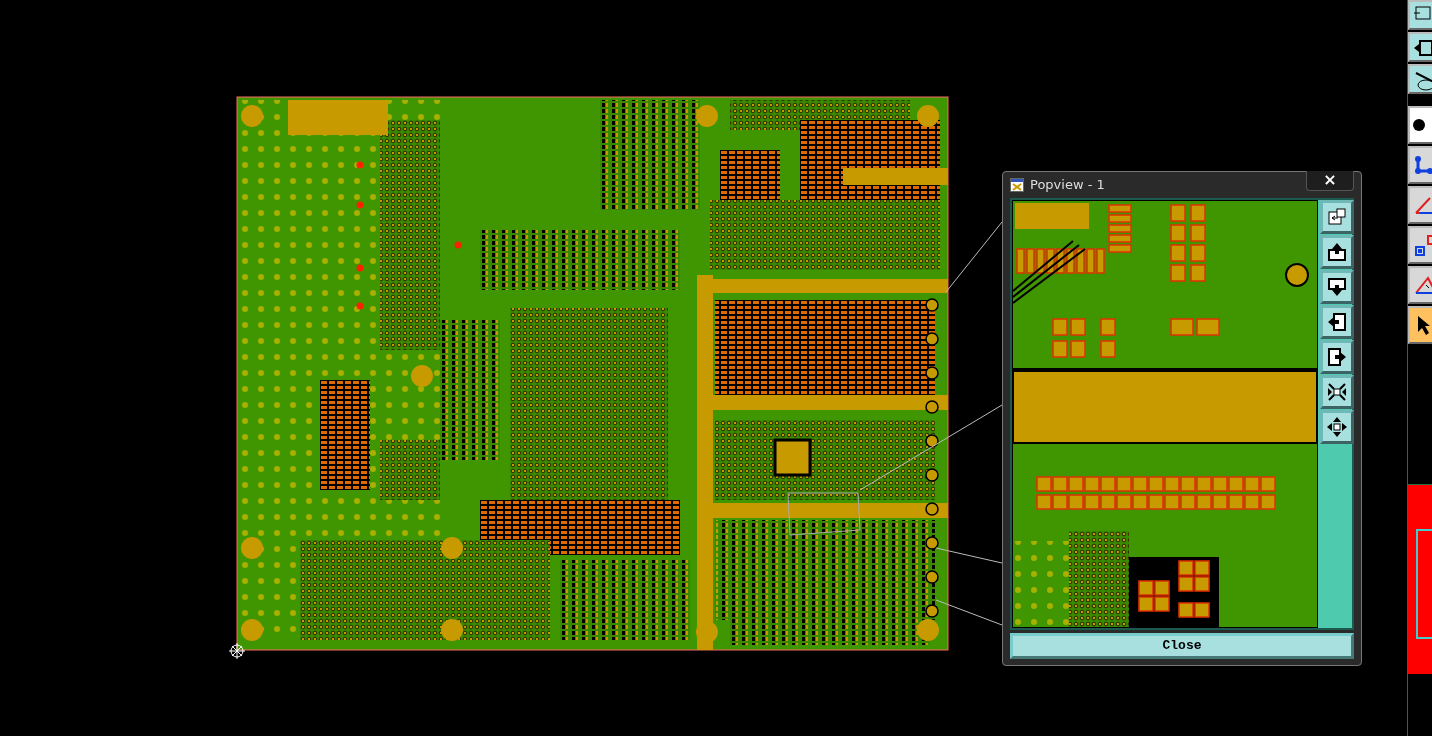 This screenshot has height=736, width=1432. I want to click on arrow-right-icon, so click(1337, 356).